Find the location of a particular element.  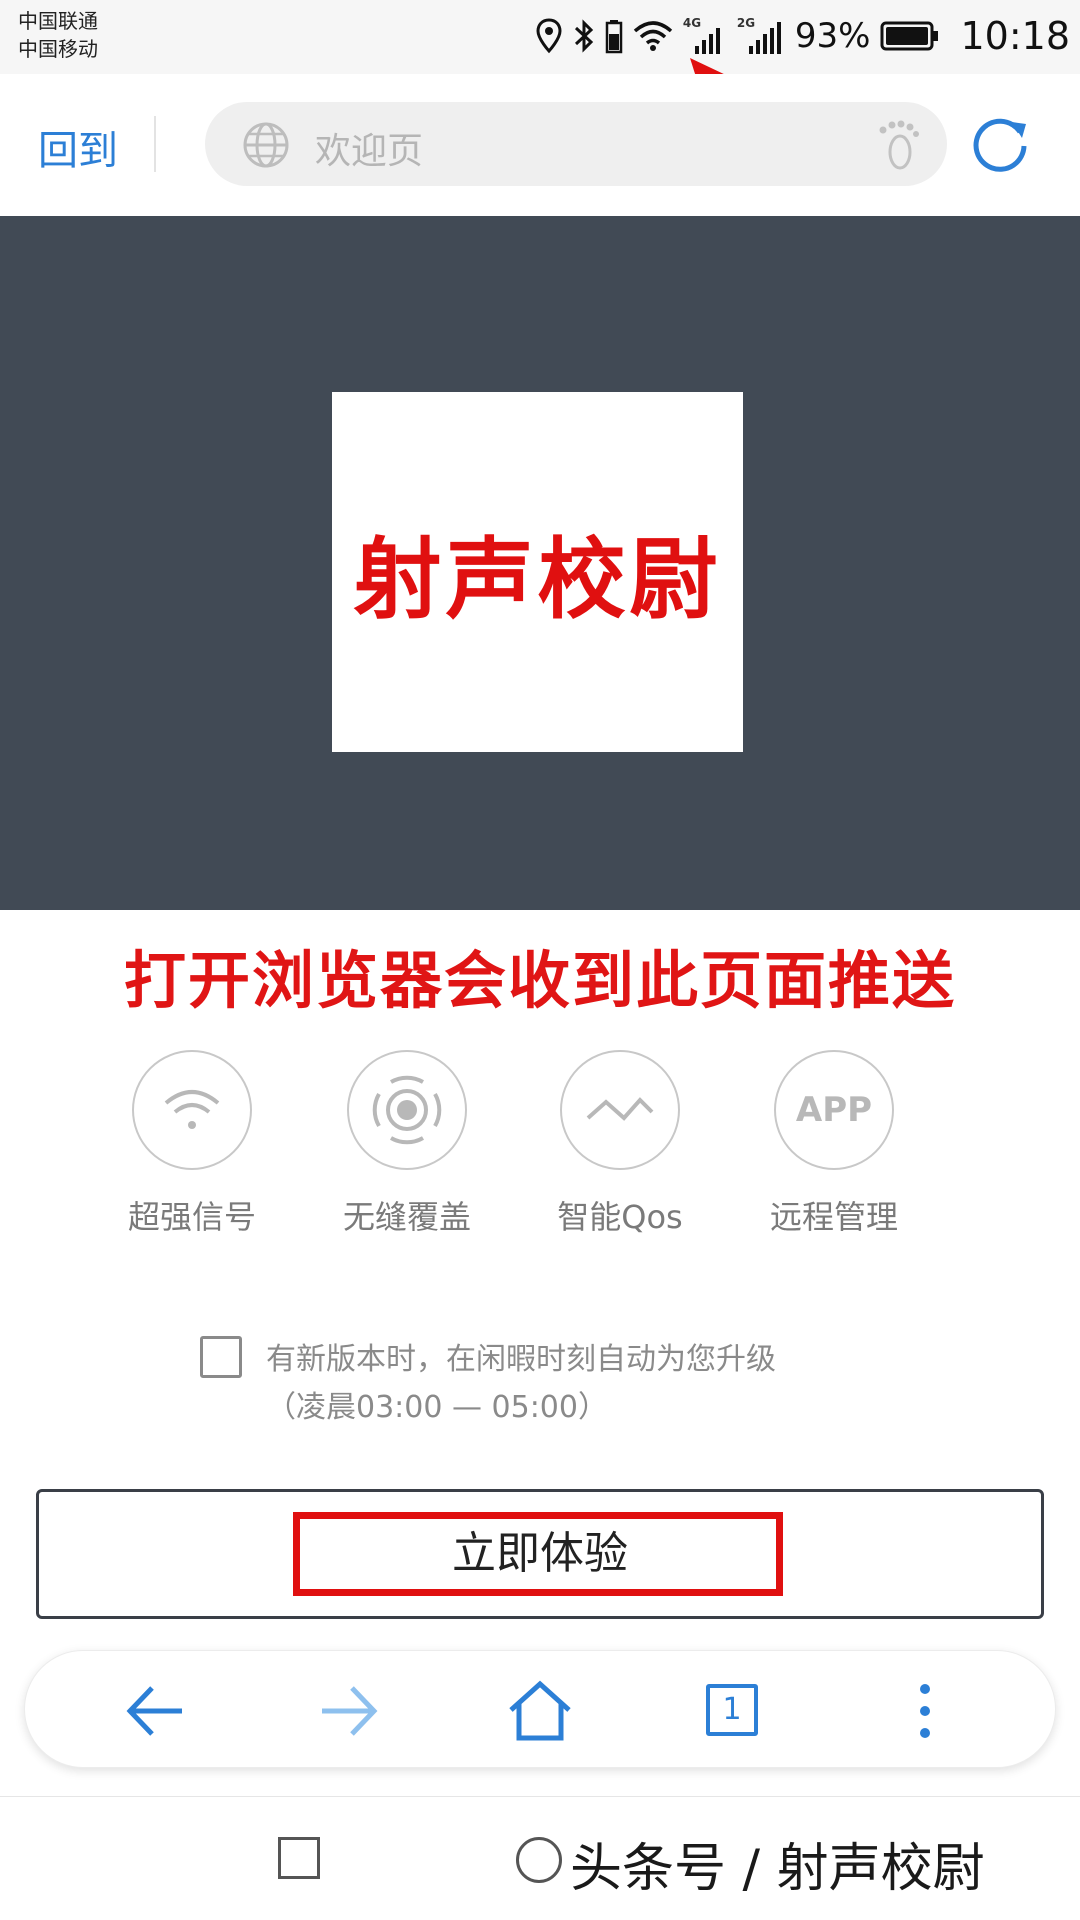

home-circle-icon is located at coordinates (539, 1860).